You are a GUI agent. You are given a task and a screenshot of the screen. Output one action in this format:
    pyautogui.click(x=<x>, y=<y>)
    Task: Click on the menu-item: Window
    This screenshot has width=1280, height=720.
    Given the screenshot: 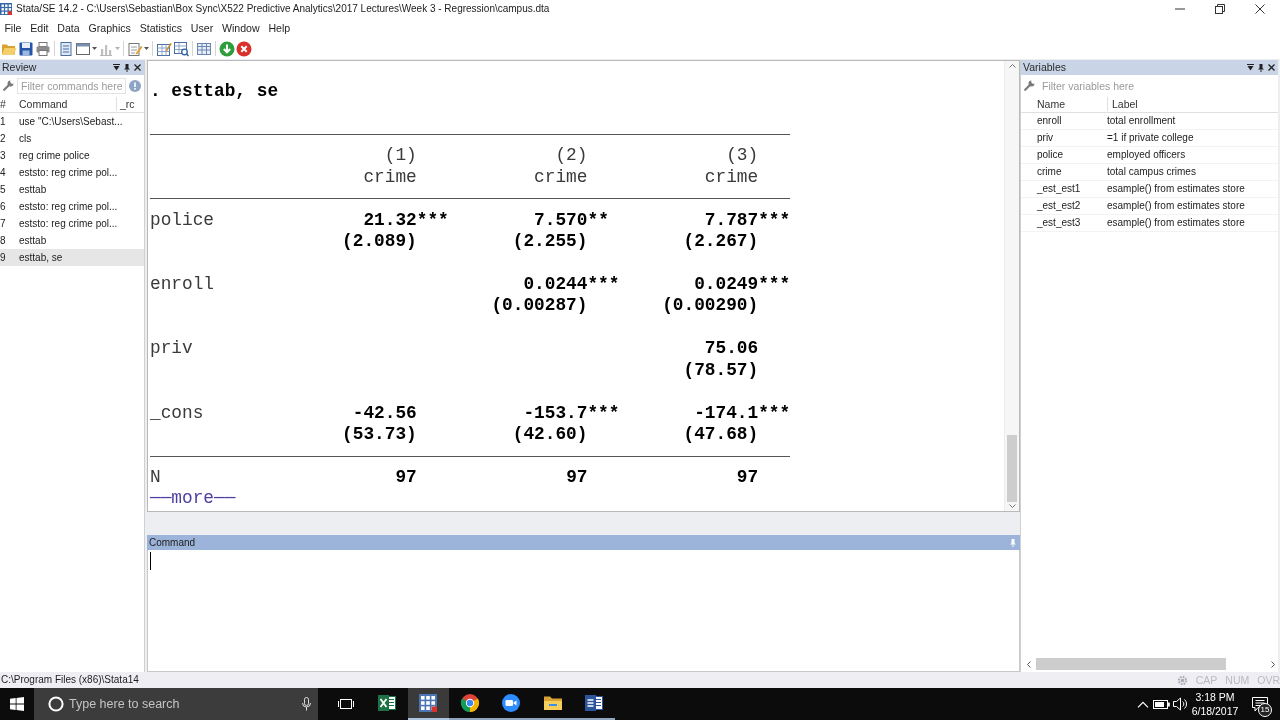 What is the action you would take?
    pyautogui.click(x=241, y=28)
    